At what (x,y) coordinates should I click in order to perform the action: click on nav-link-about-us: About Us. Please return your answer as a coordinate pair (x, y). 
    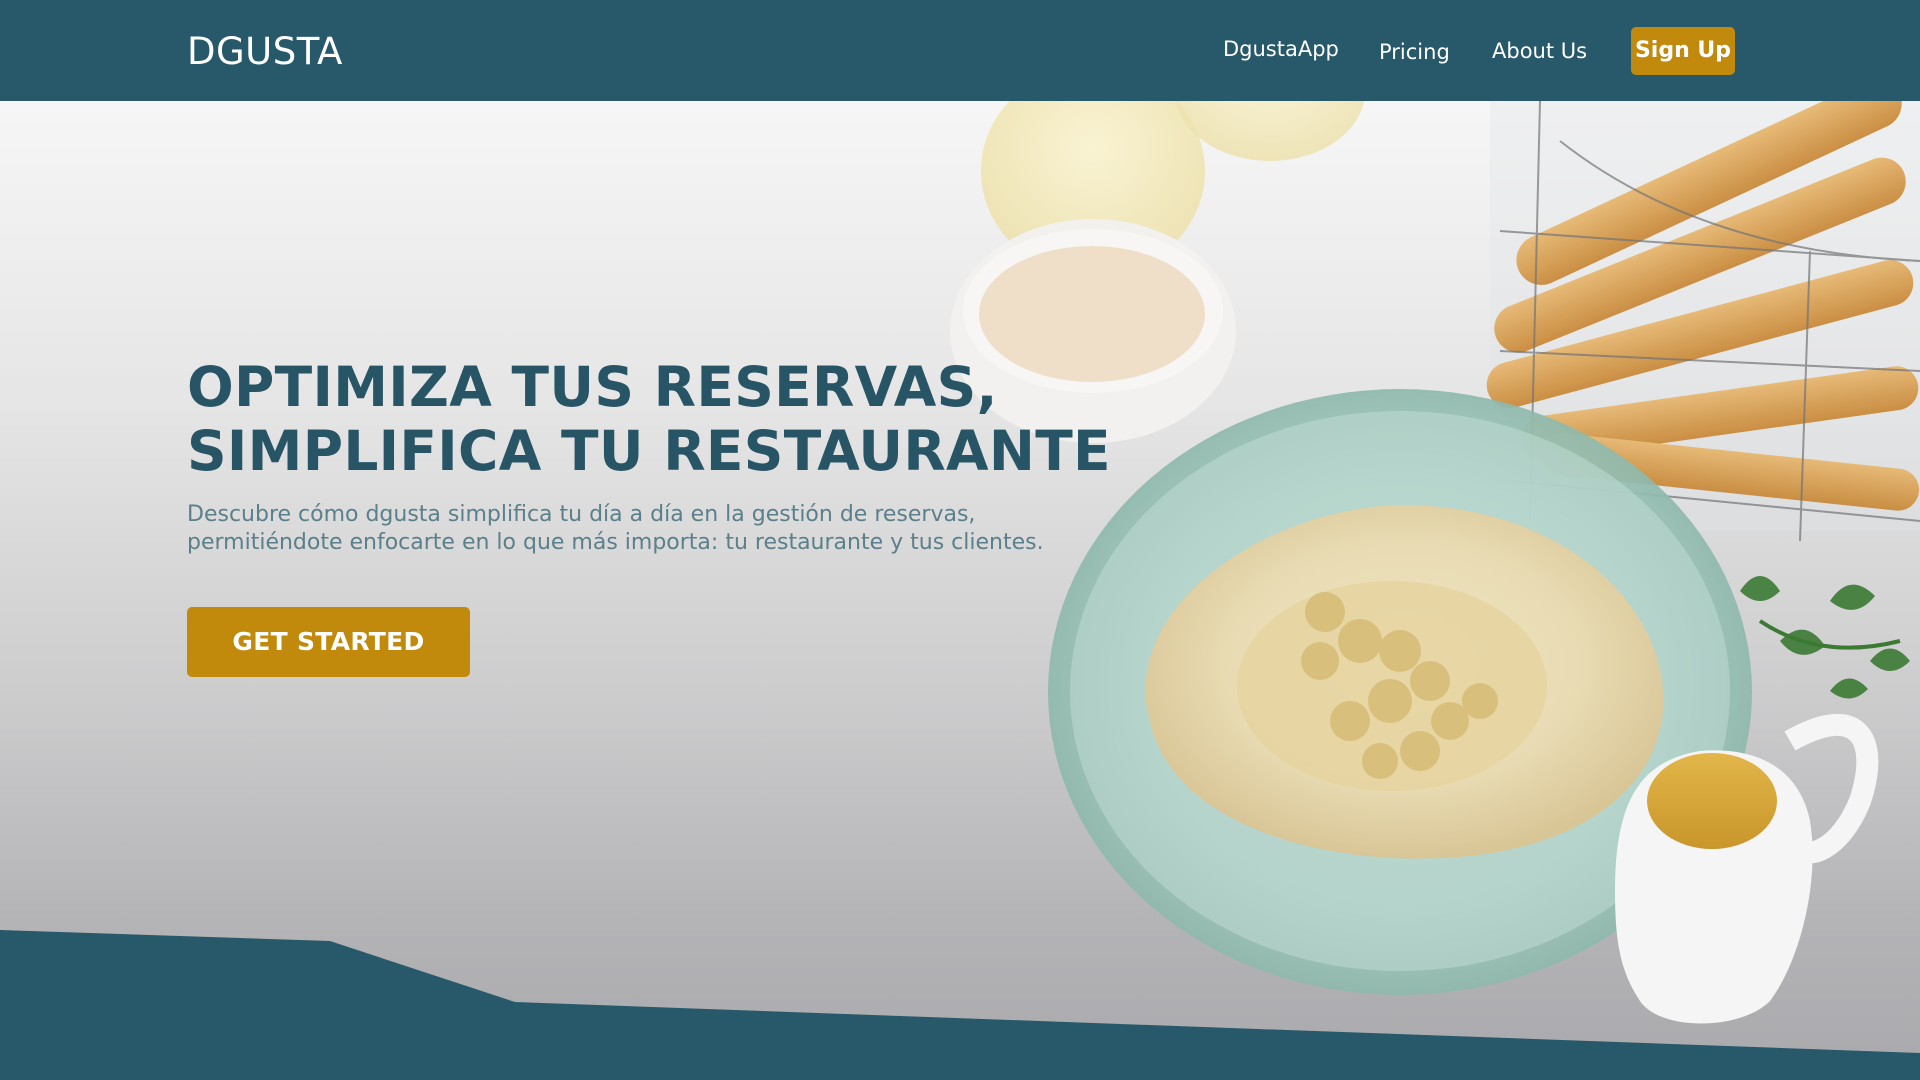
    Looking at the image, I should click on (1539, 51).